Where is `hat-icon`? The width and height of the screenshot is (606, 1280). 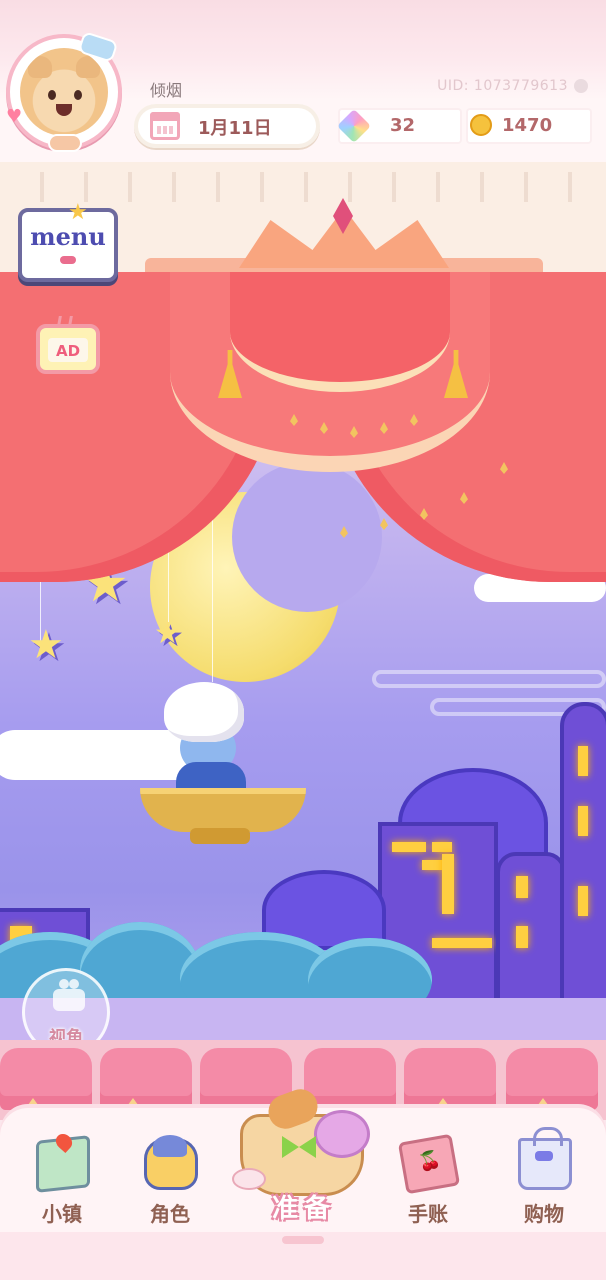
hat-icon is located at coordinates (342, 1134).